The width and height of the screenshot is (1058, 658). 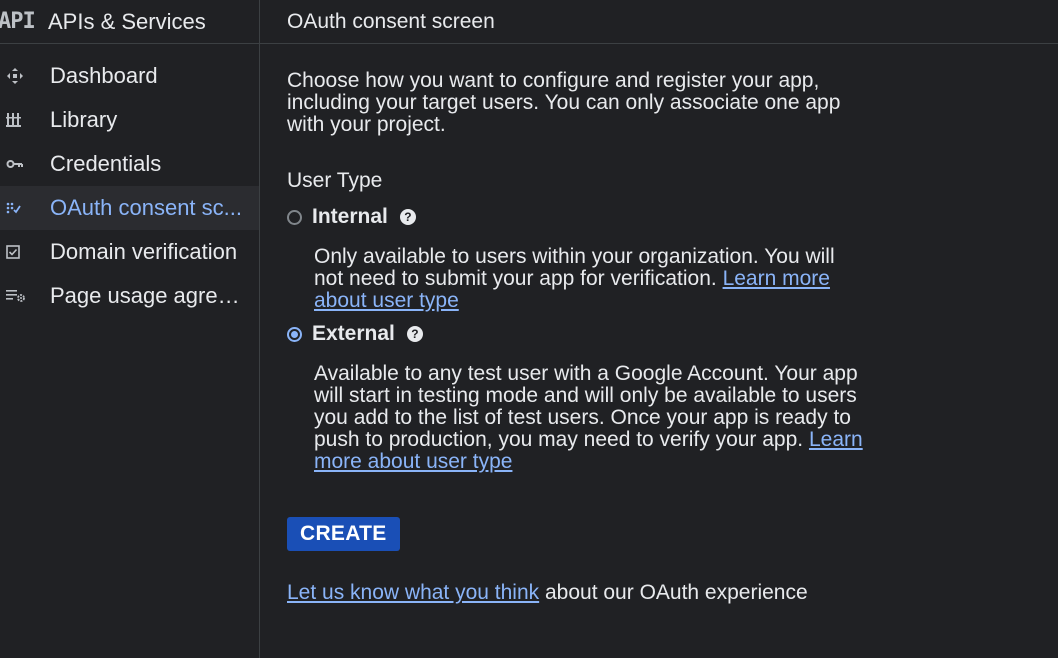 What do you see at coordinates (129, 120) in the screenshot?
I see `sidebar-item-library: Library` at bounding box center [129, 120].